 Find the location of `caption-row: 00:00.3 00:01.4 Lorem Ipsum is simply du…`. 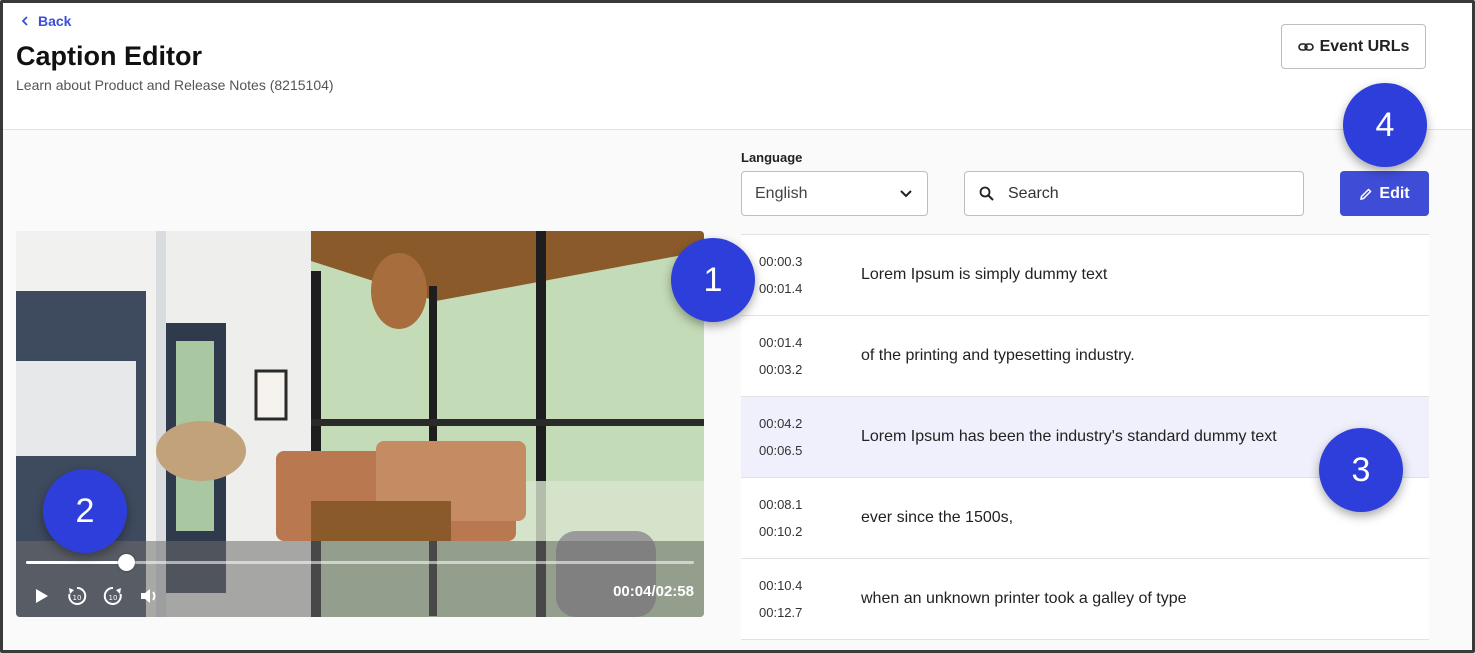

caption-row: 00:00.3 00:01.4 Lorem Ipsum is simply du… is located at coordinates (1085, 275).